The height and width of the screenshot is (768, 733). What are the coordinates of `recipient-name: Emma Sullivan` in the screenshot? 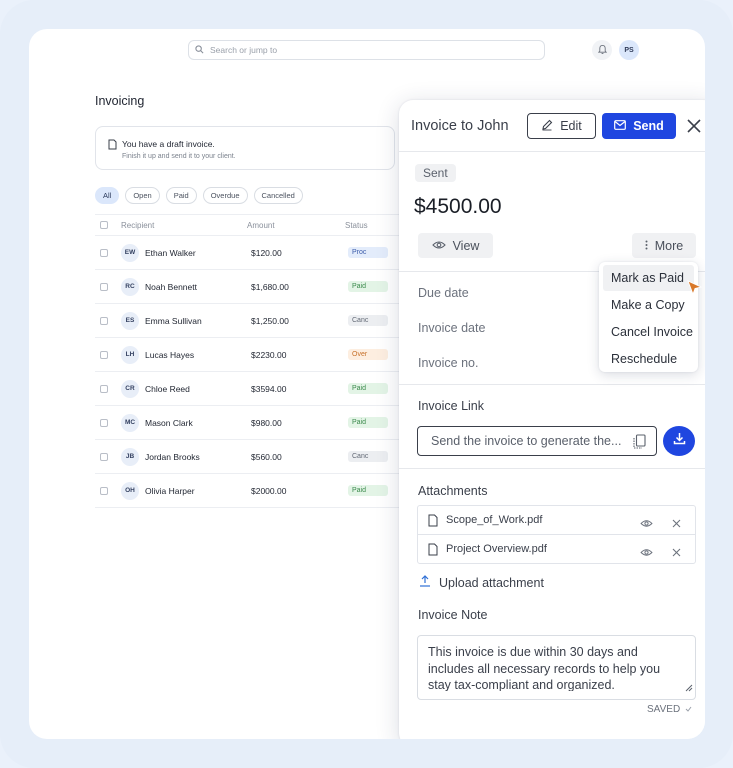 It's located at (173, 320).